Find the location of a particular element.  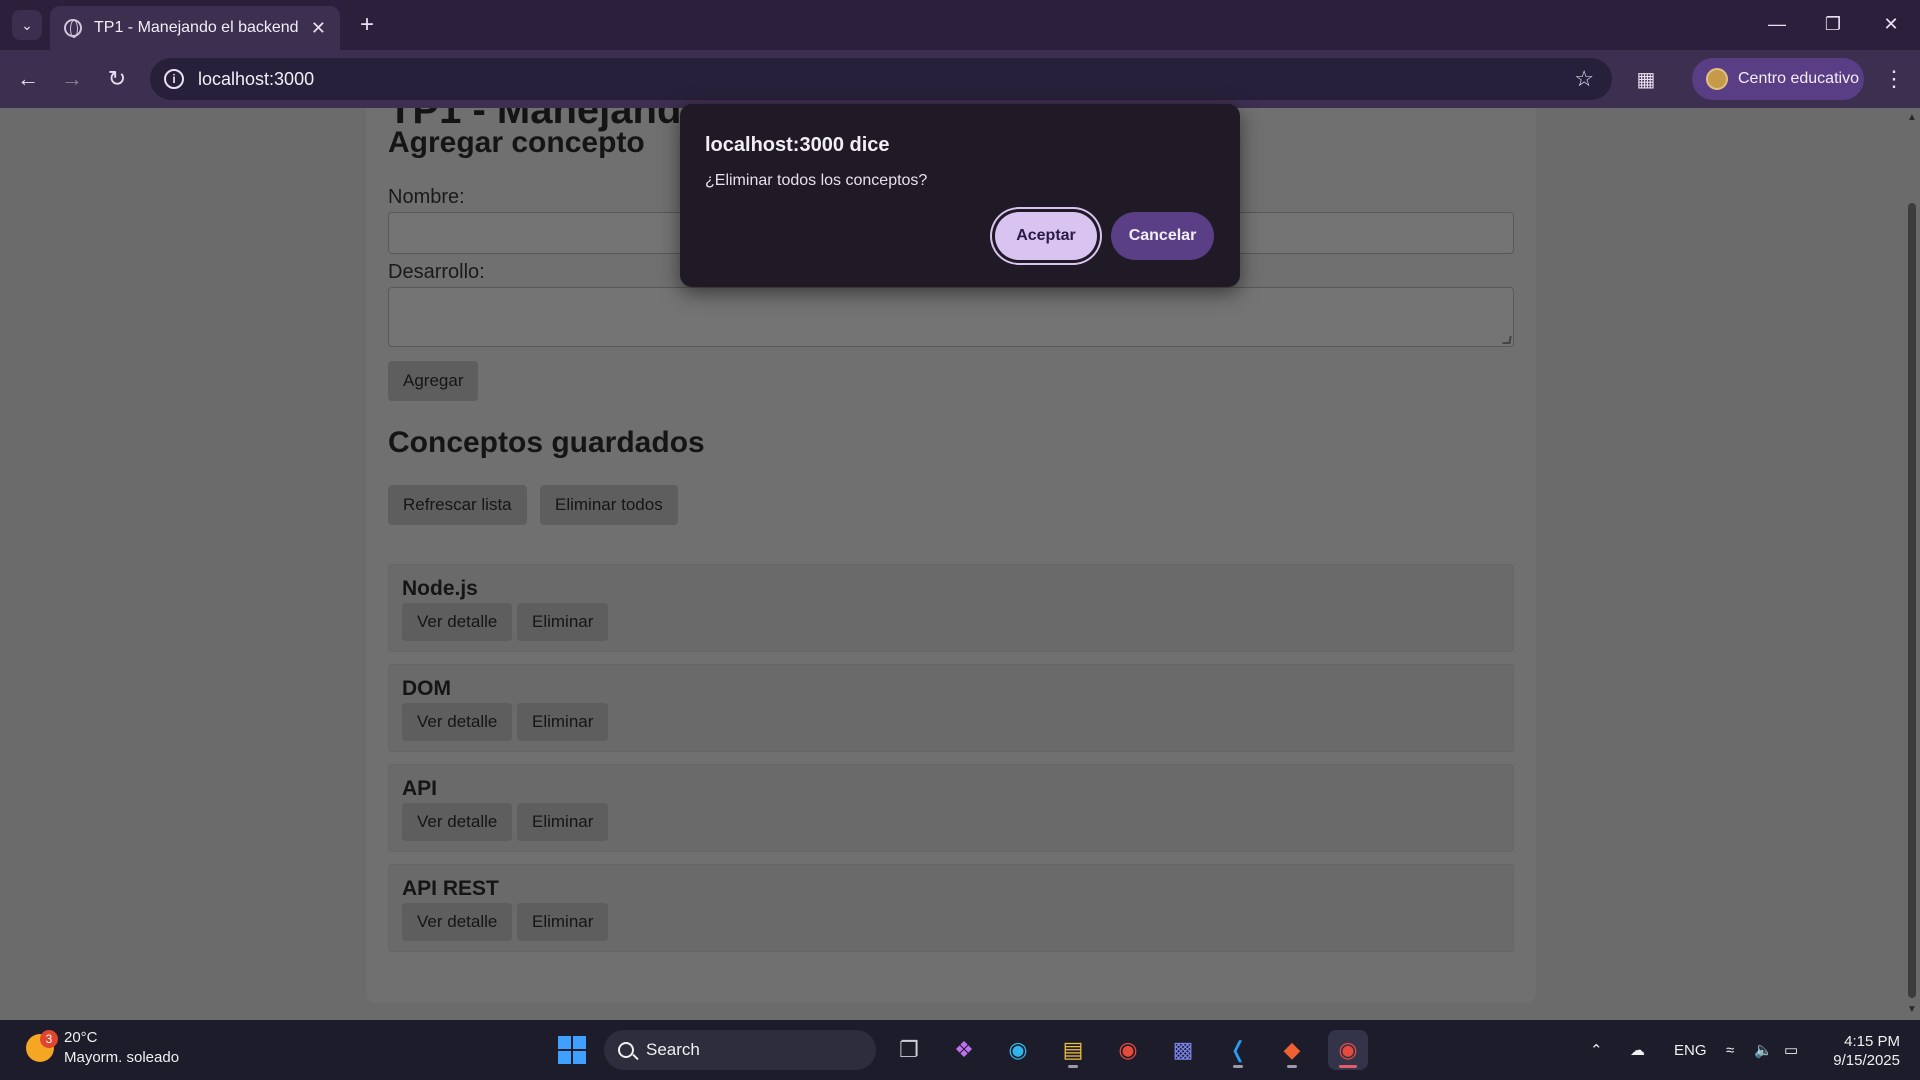

page-scrollbar: ▲ ▼ is located at coordinates (1912, 564).